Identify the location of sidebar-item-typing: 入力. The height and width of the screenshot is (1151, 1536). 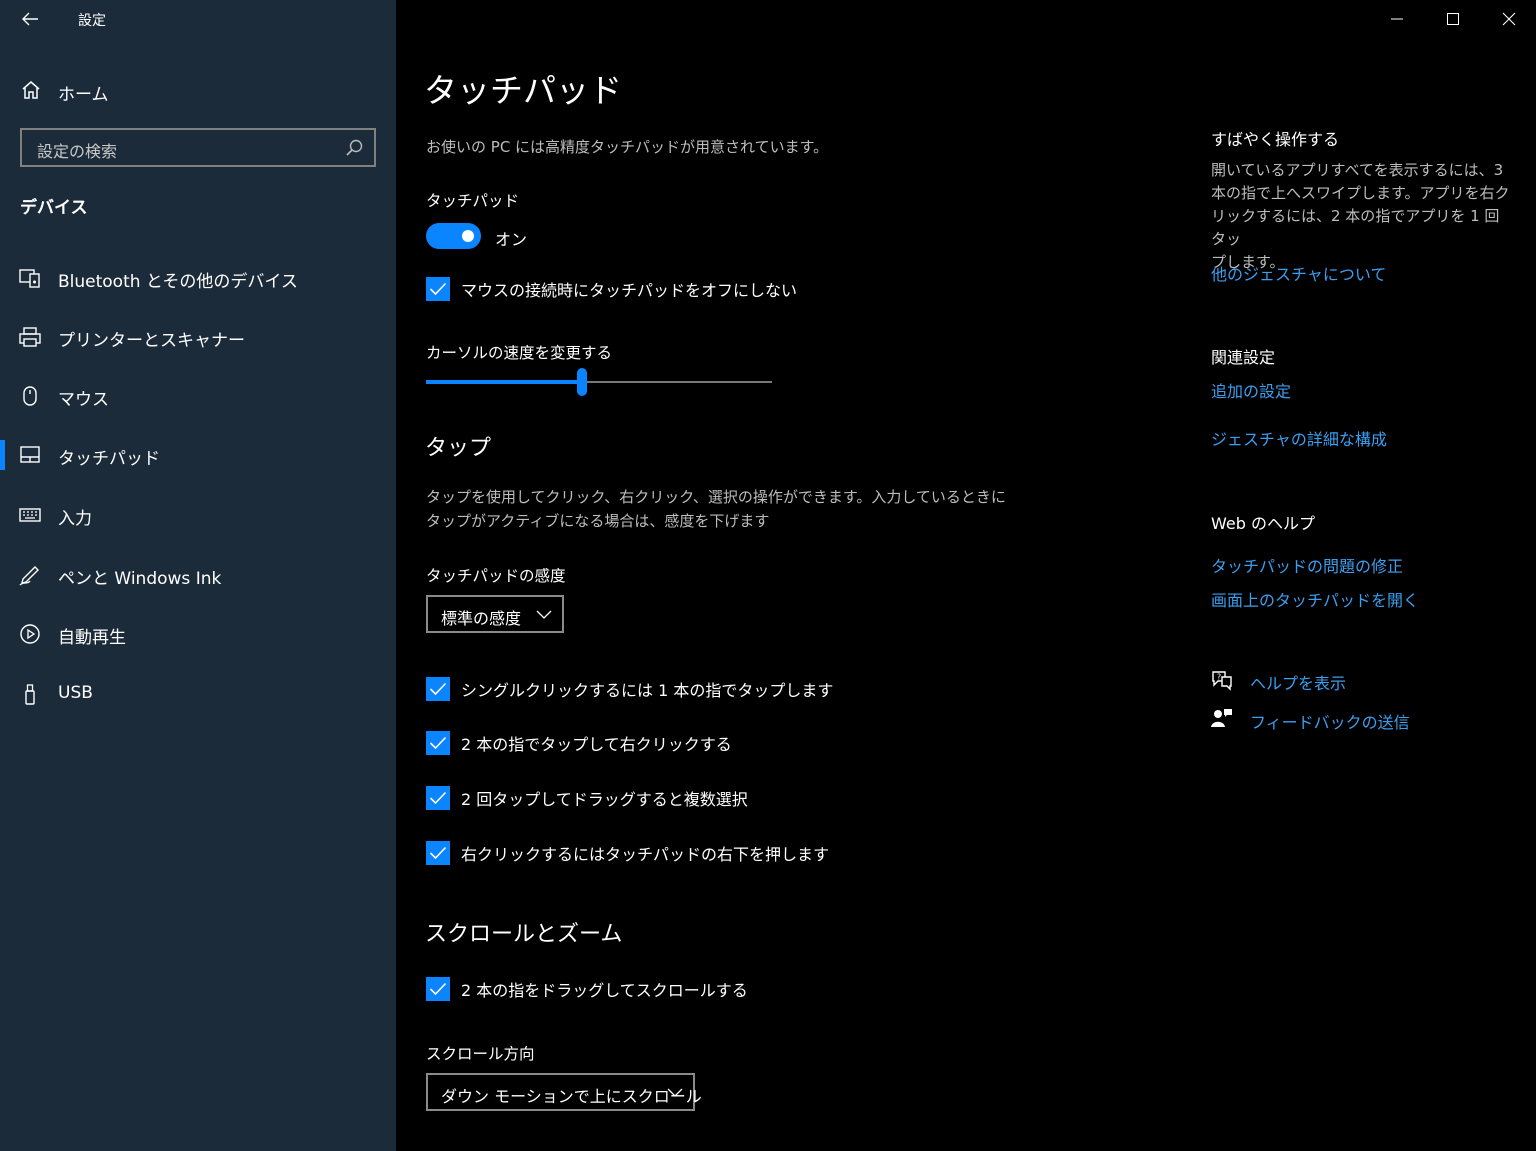
(198, 515).